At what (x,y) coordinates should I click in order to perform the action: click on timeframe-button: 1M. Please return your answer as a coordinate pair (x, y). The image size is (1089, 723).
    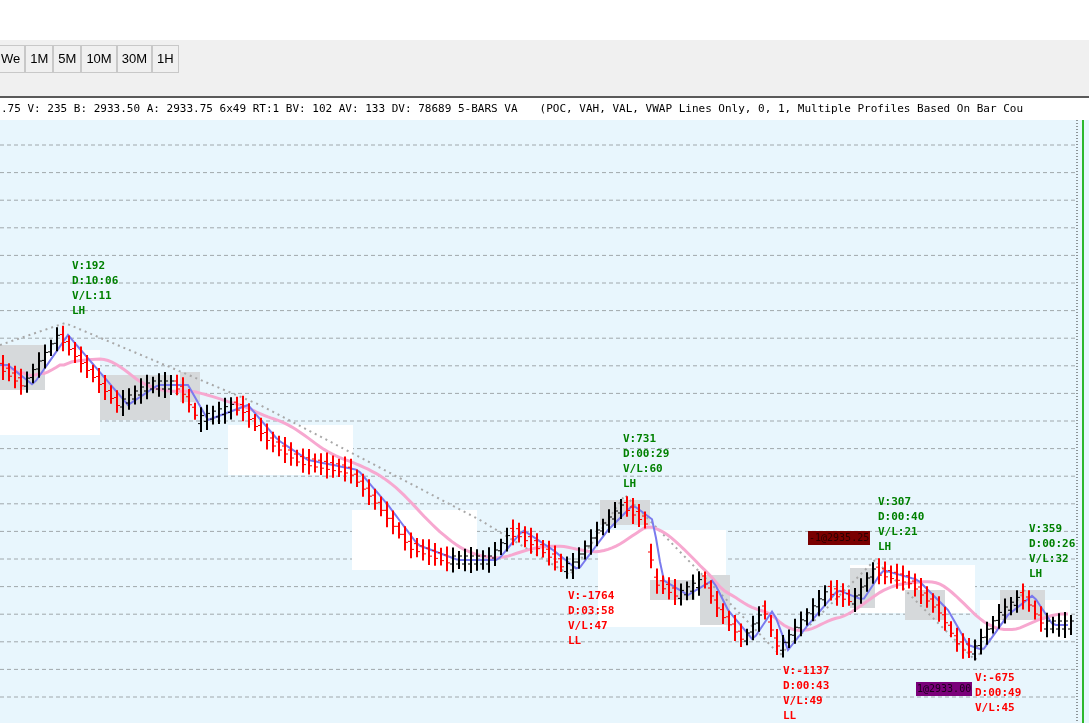
    Looking at the image, I should click on (39, 59).